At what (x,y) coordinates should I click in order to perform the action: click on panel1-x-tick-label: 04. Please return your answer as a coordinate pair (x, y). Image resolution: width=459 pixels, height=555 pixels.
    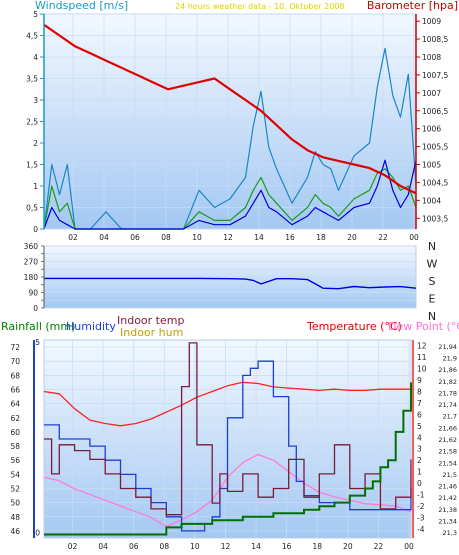
    Looking at the image, I should click on (104, 237).